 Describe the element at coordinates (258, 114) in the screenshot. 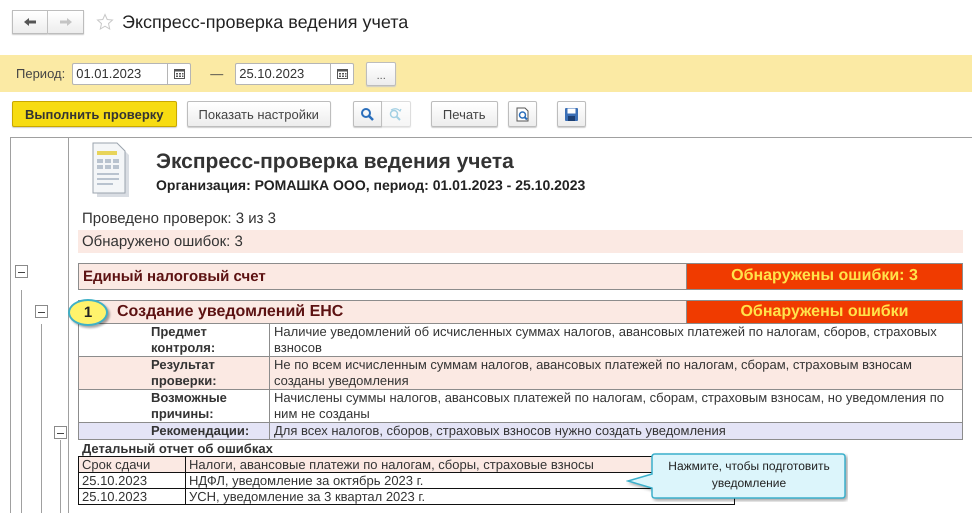

I see `toolbar-button: Показать настройки` at that location.